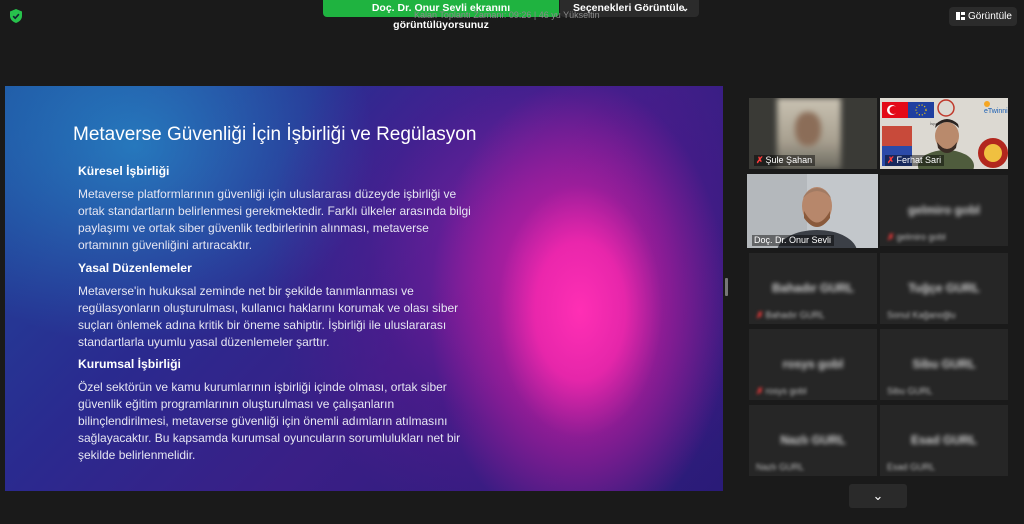  What do you see at coordinates (16, 16) in the screenshot?
I see `shield-icon` at bounding box center [16, 16].